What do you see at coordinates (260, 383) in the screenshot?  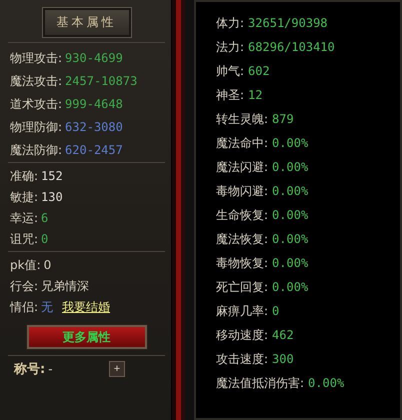 I see `stat-label: 魔法值抵消伤害:` at bounding box center [260, 383].